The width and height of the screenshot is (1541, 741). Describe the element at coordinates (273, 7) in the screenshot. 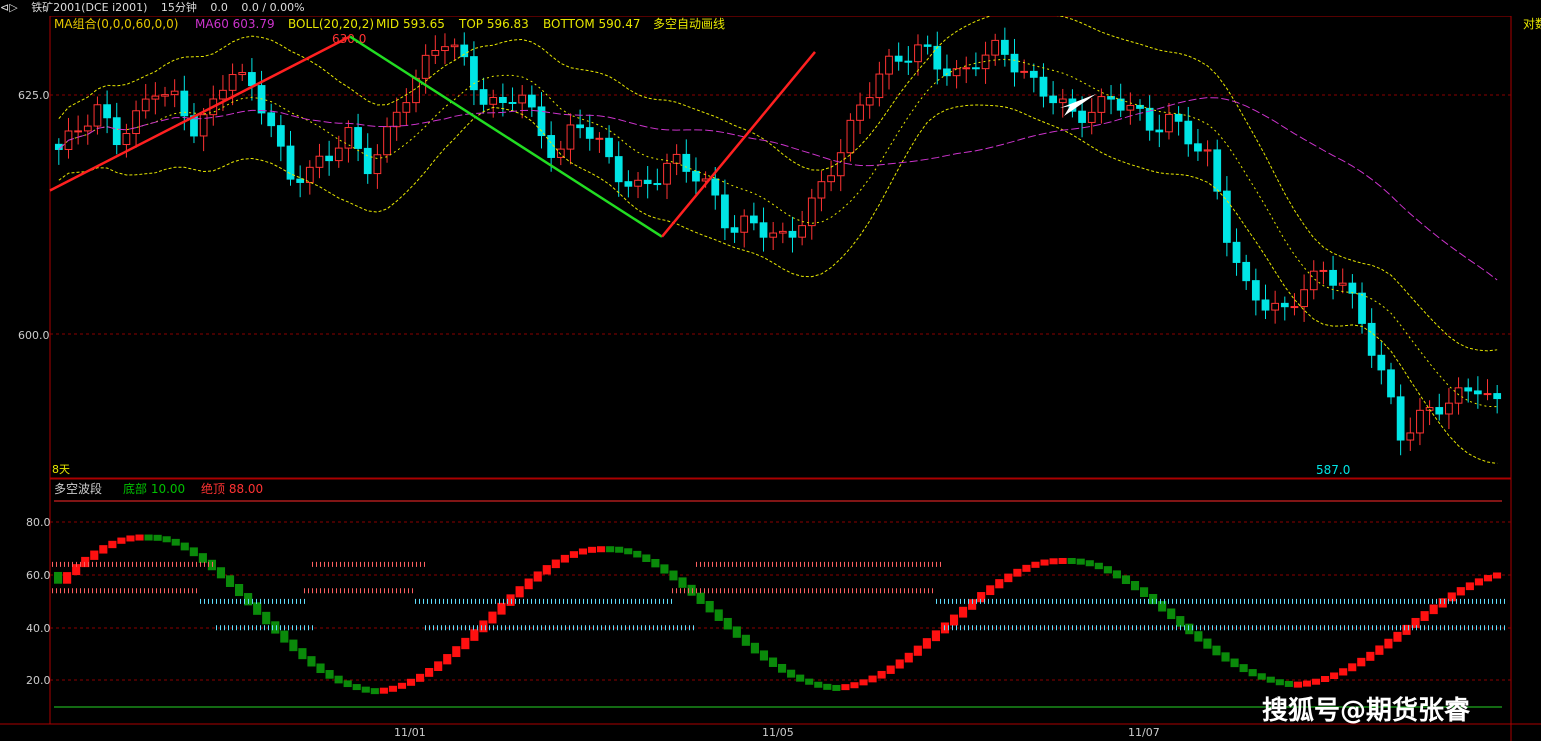

I see `change-percent: 0.0 / 0.00%` at that location.